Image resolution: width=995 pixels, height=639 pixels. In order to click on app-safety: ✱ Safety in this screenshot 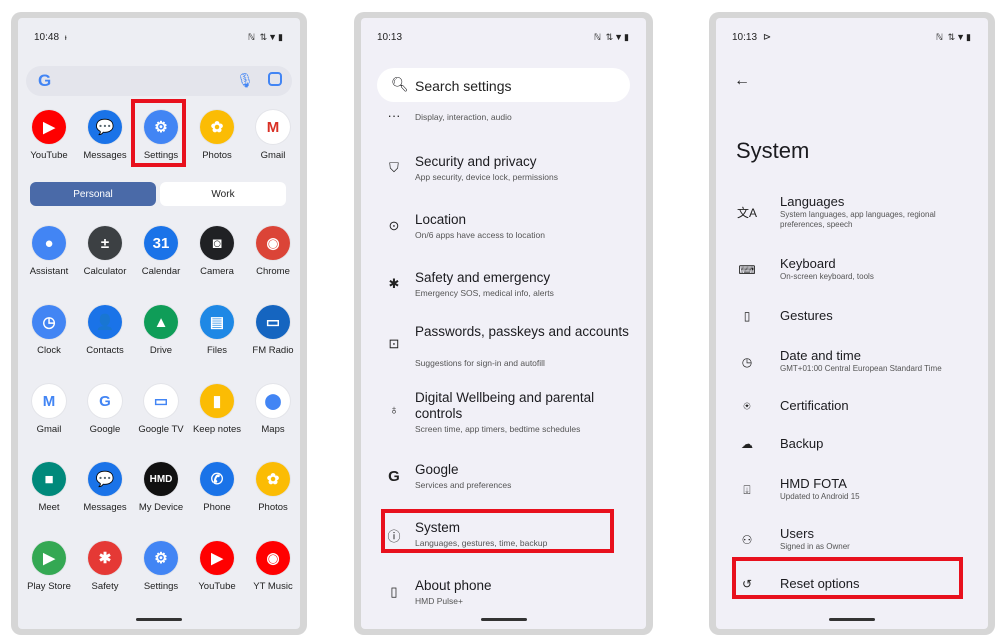, I will do `click(105, 566)`.